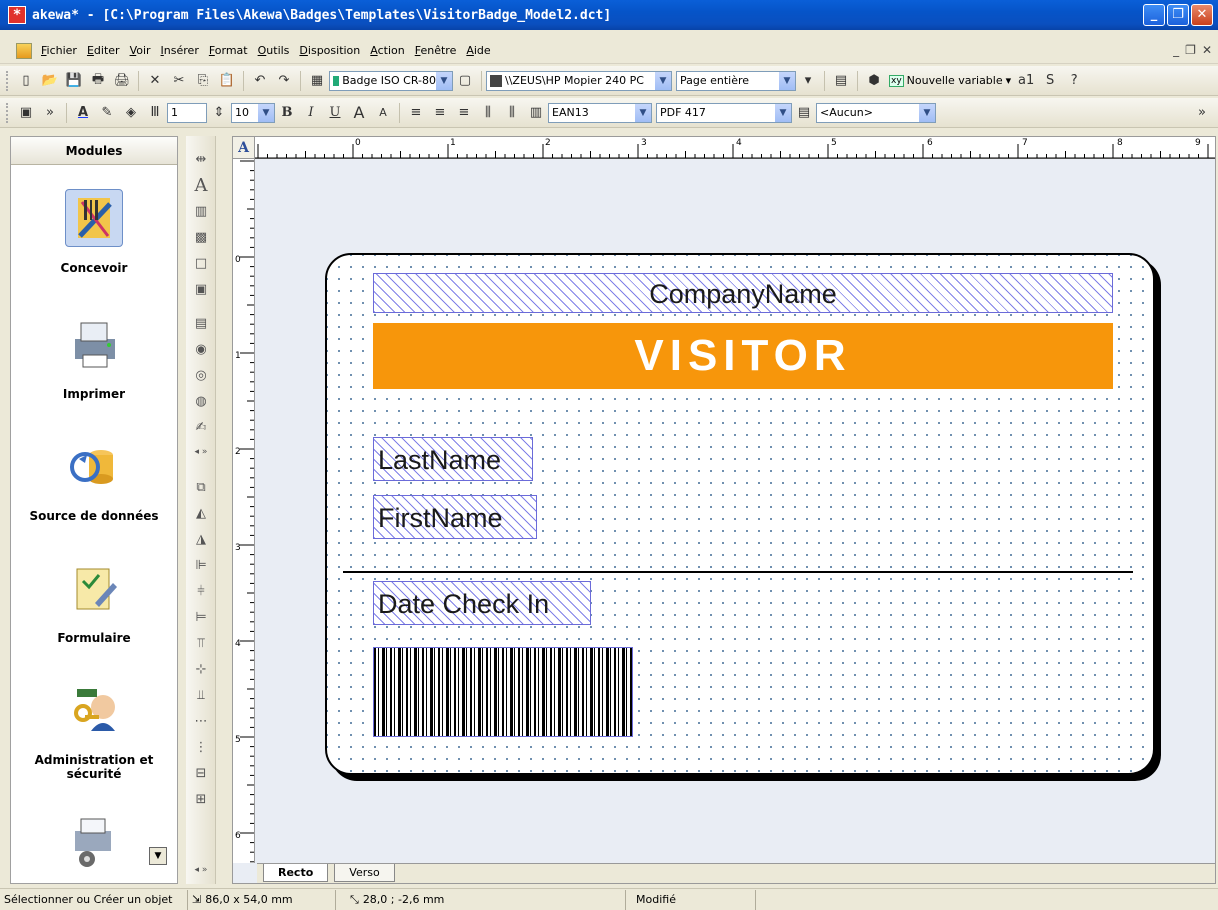  I want to click on align-top-tool-icon: ⫪, so click(201, 644).